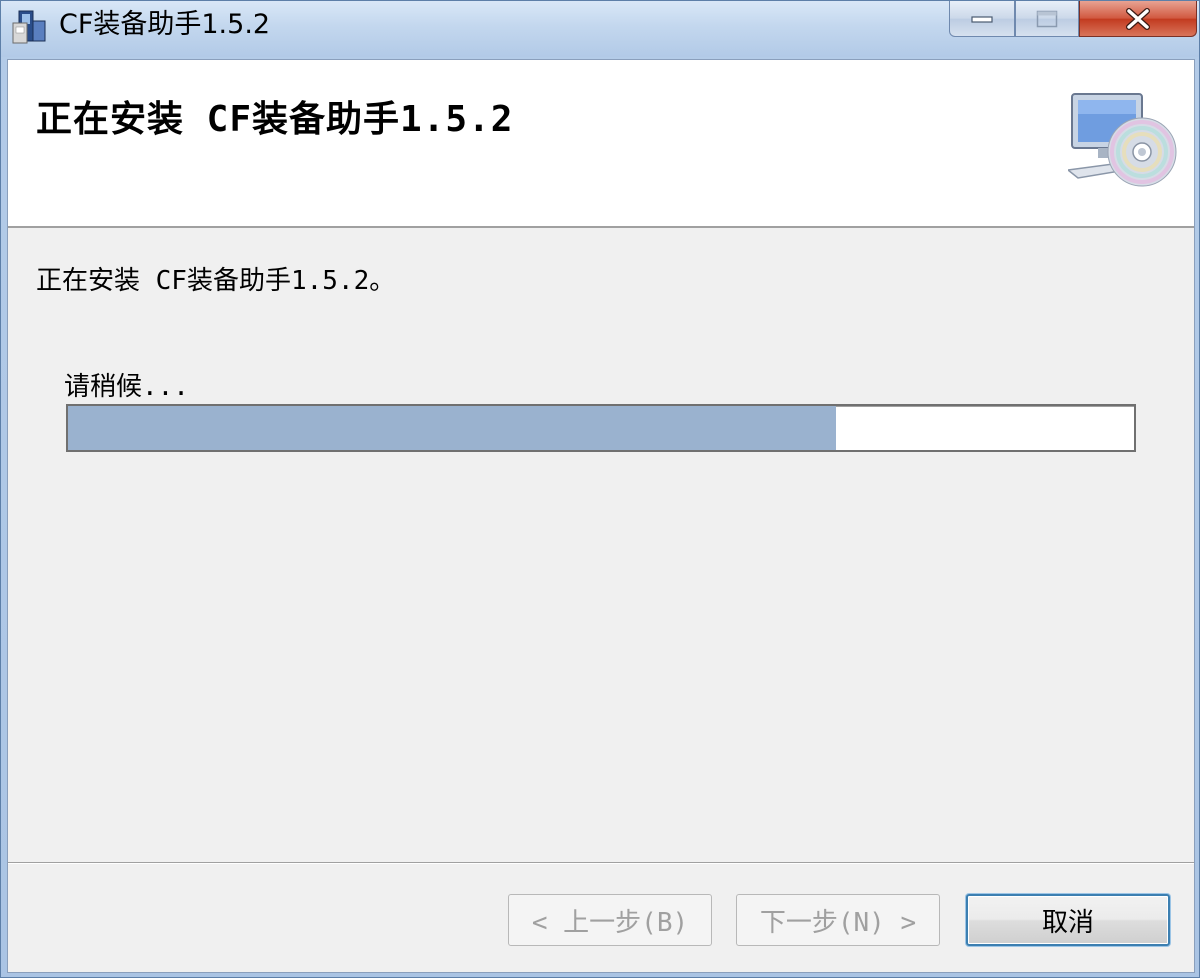 This screenshot has height=978, width=1200. I want to click on install-progress-bar, so click(601, 428).